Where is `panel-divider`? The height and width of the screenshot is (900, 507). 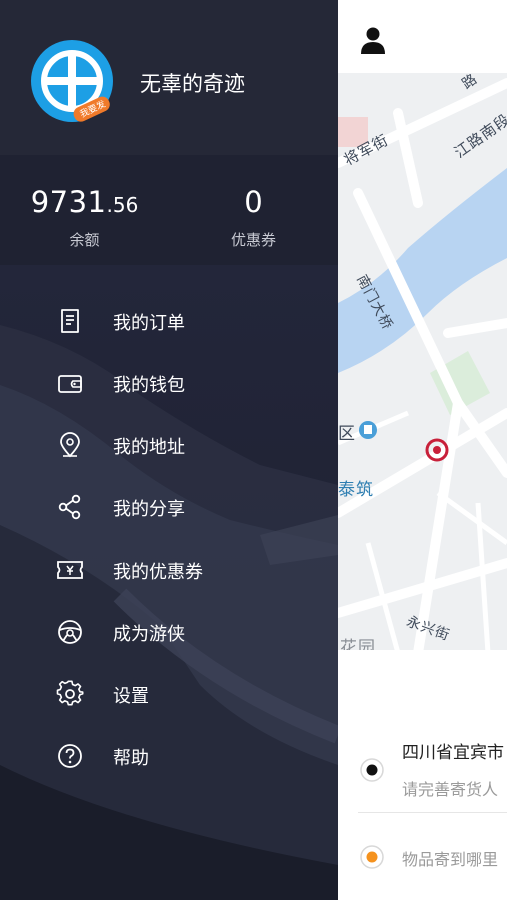 panel-divider is located at coordinates (432, 812).